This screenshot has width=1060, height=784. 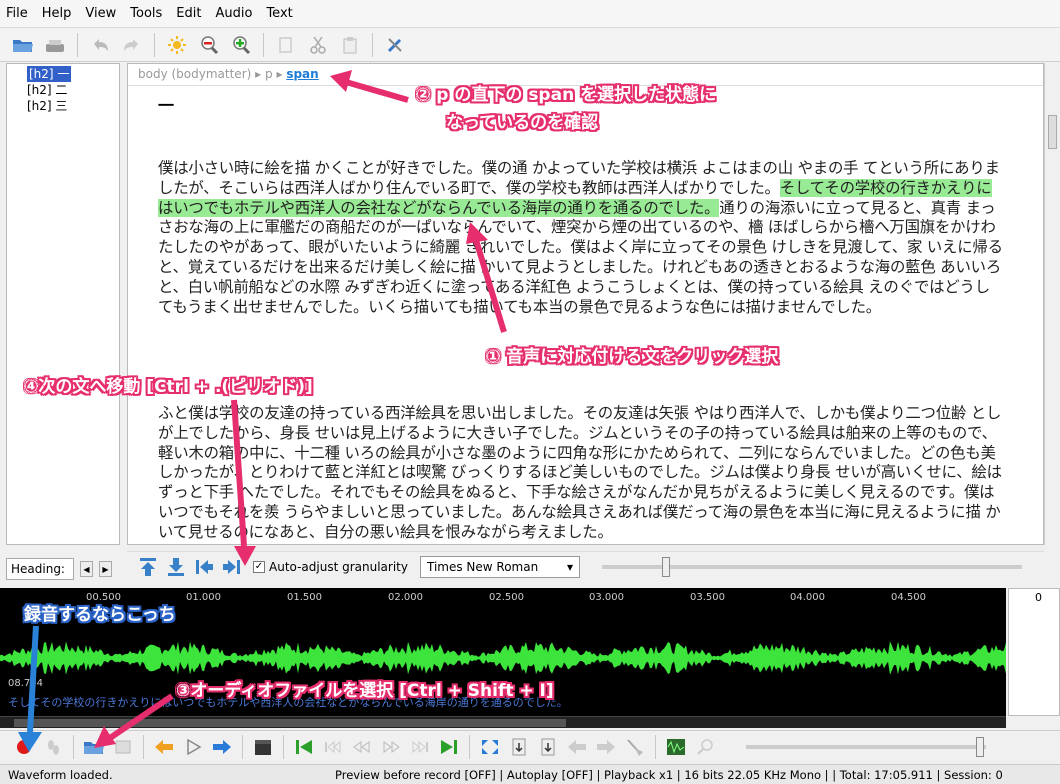 What do you see at coordinates (395, 45) in the screenshot?
I see `tools-icon` at bounding box center [395, 45].